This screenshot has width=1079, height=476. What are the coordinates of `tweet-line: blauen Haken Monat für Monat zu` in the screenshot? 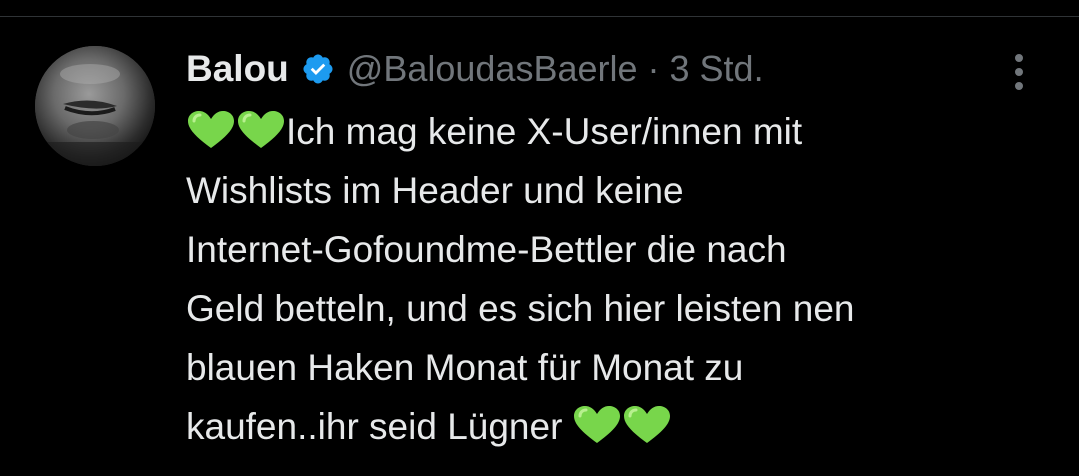 It's located at (465, 367).